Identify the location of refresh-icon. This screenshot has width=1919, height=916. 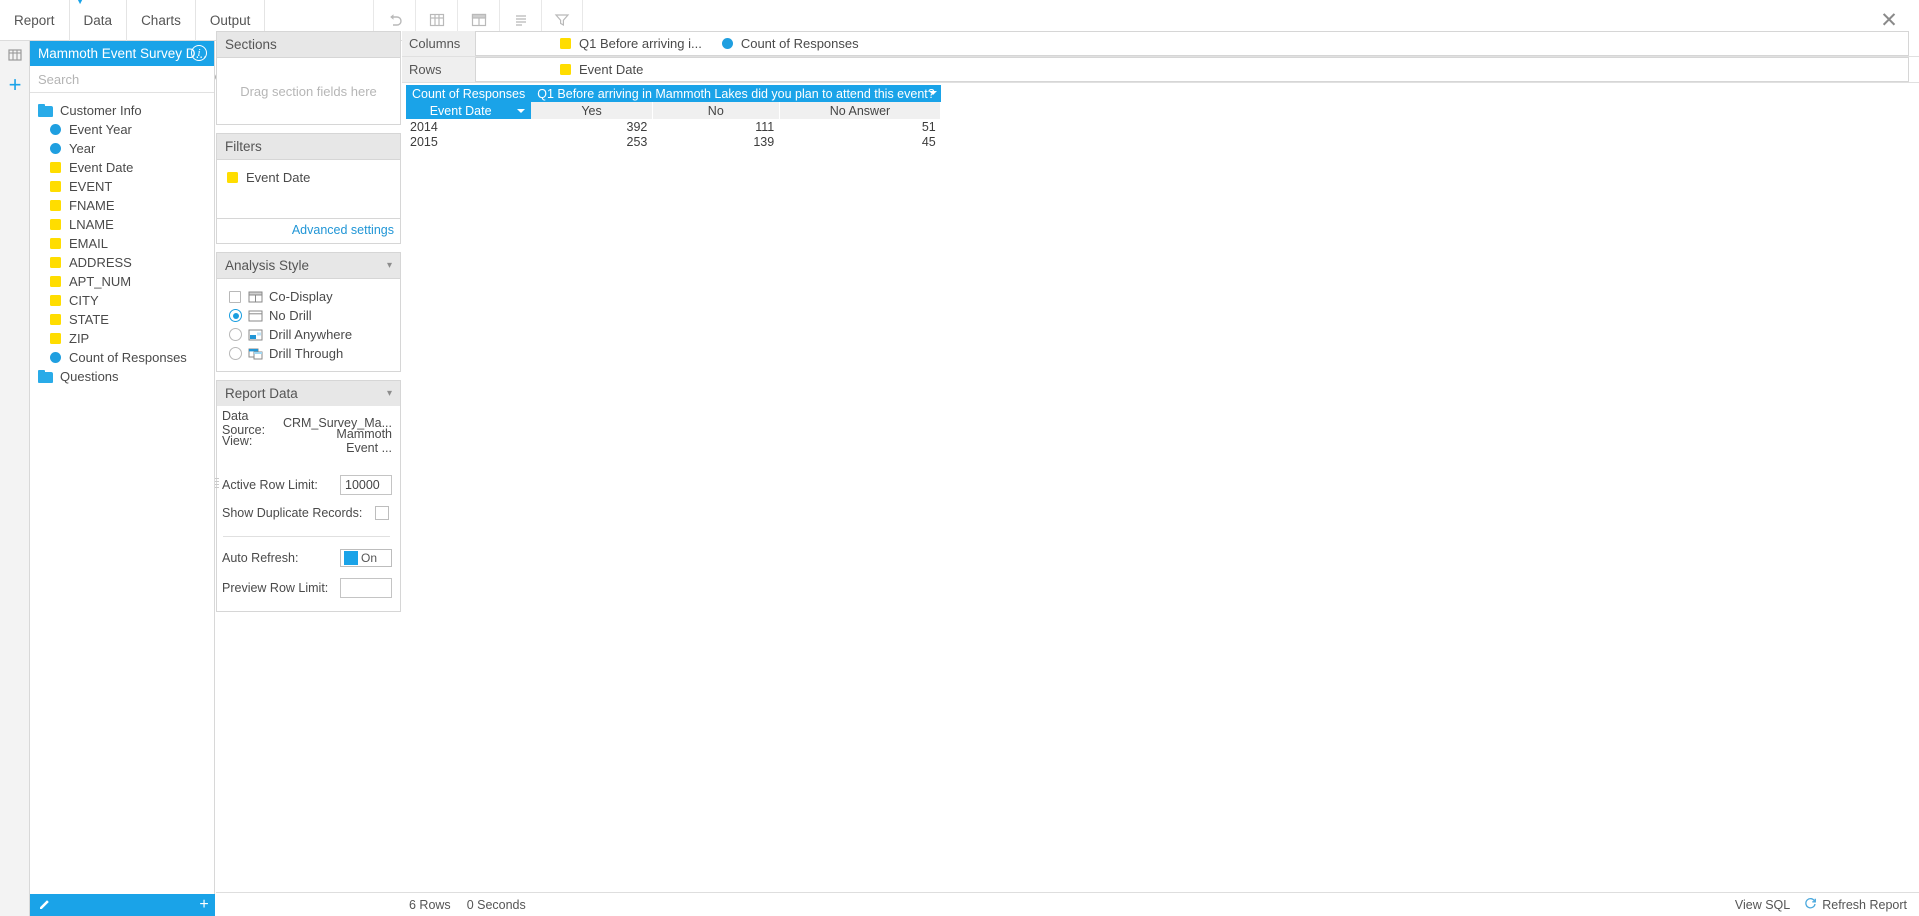
(1810, 905).